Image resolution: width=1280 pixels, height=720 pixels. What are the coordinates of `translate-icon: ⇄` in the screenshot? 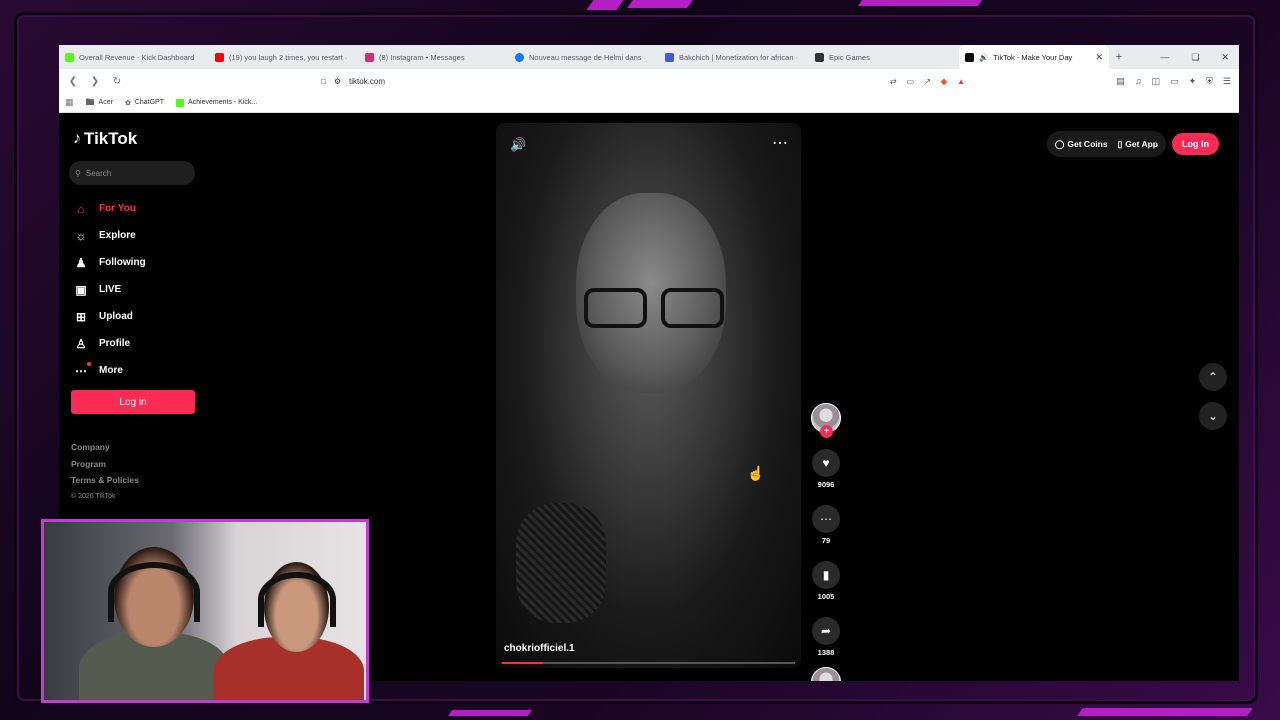 It's located at (893, 81).